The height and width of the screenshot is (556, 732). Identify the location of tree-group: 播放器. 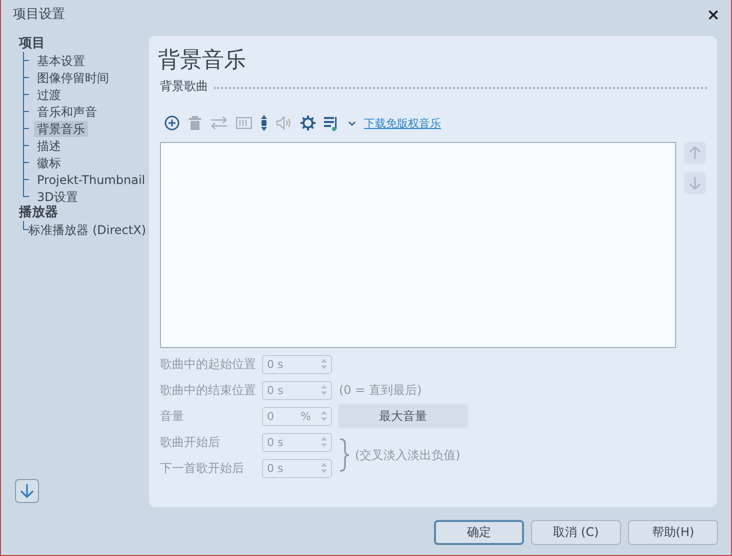
(38, 213).